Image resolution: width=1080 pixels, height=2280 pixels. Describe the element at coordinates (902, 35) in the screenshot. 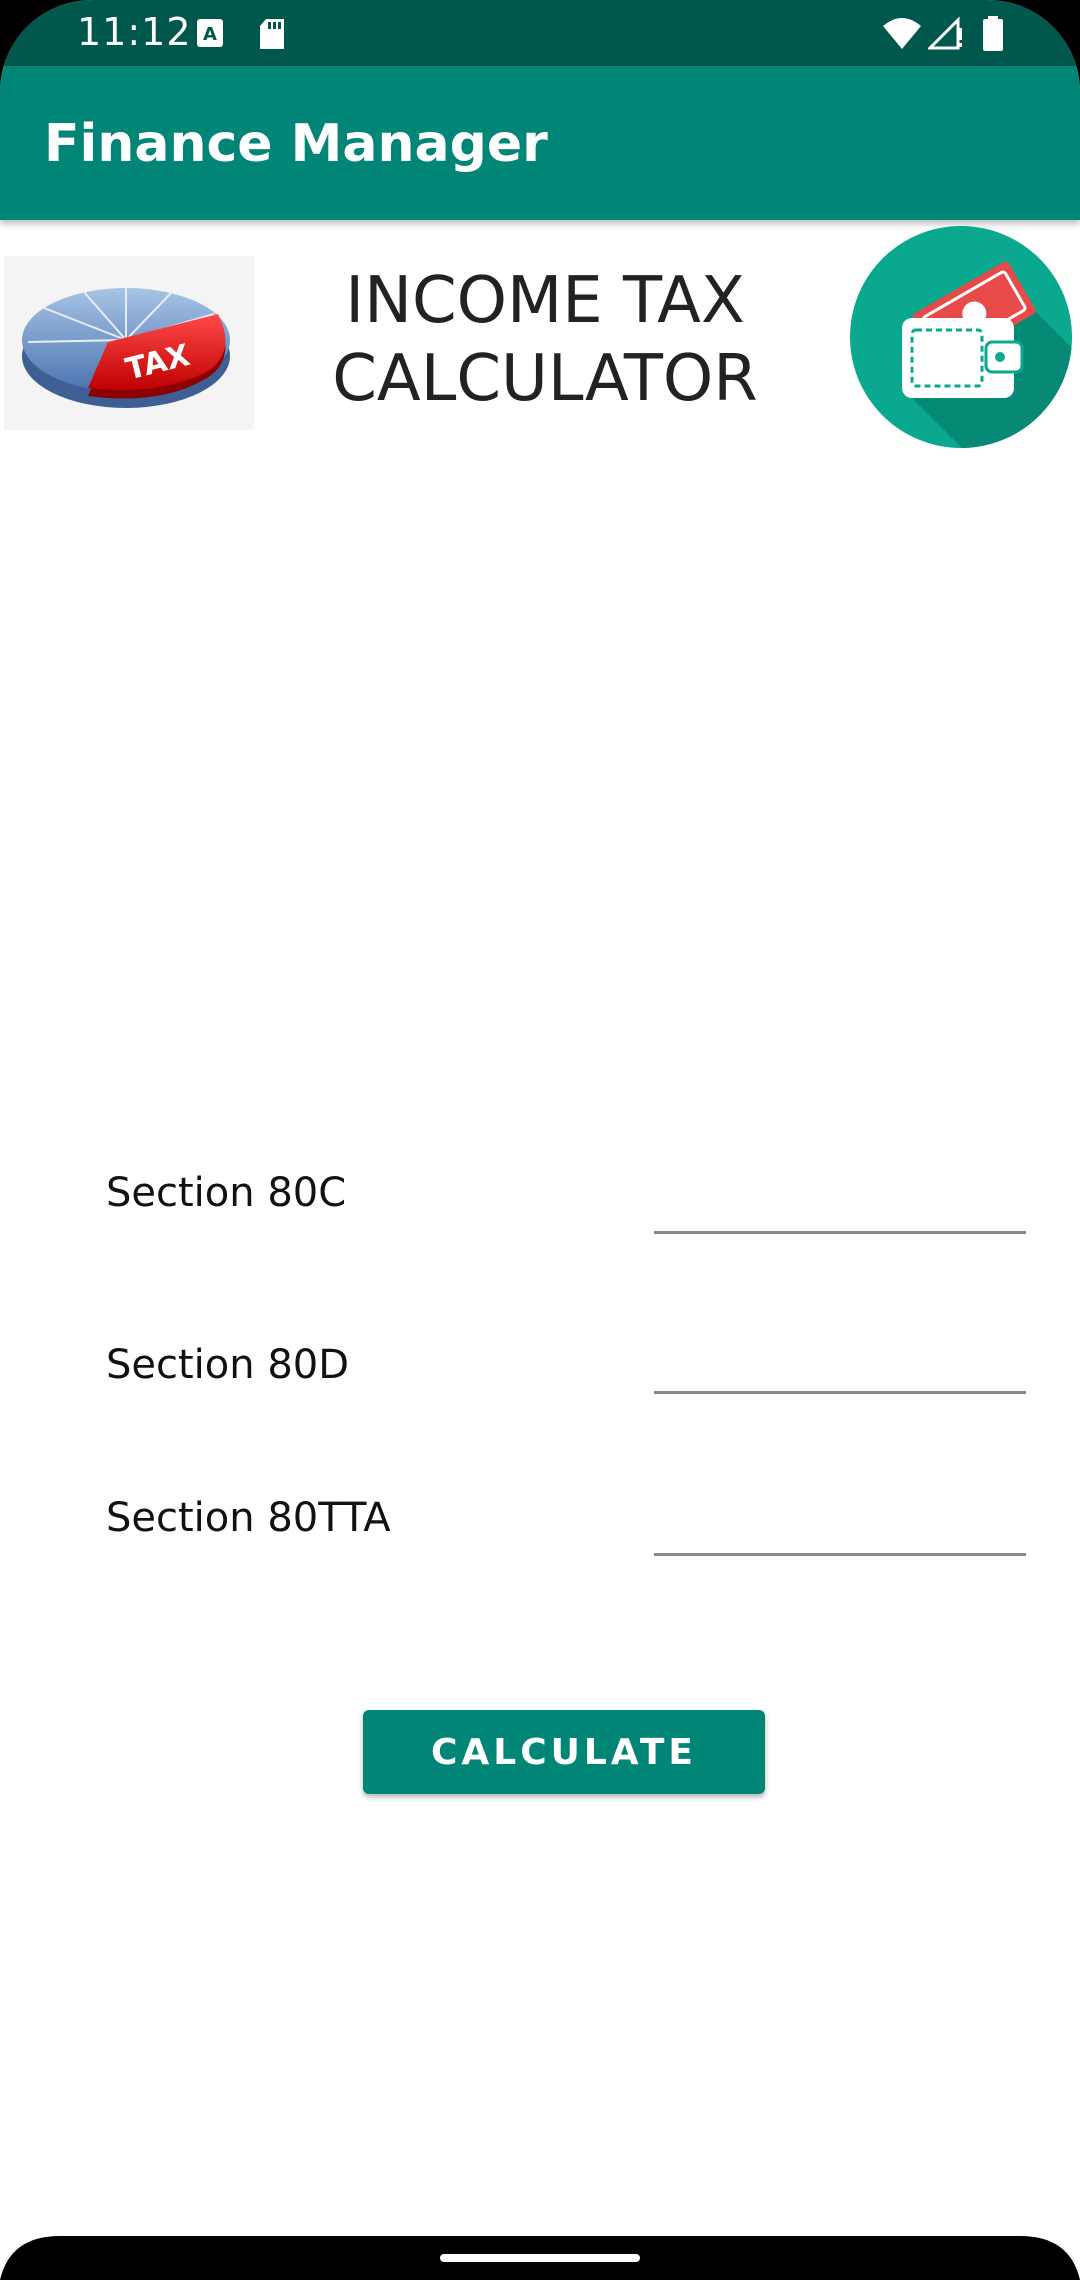

I see `wifi-icon` at that location.